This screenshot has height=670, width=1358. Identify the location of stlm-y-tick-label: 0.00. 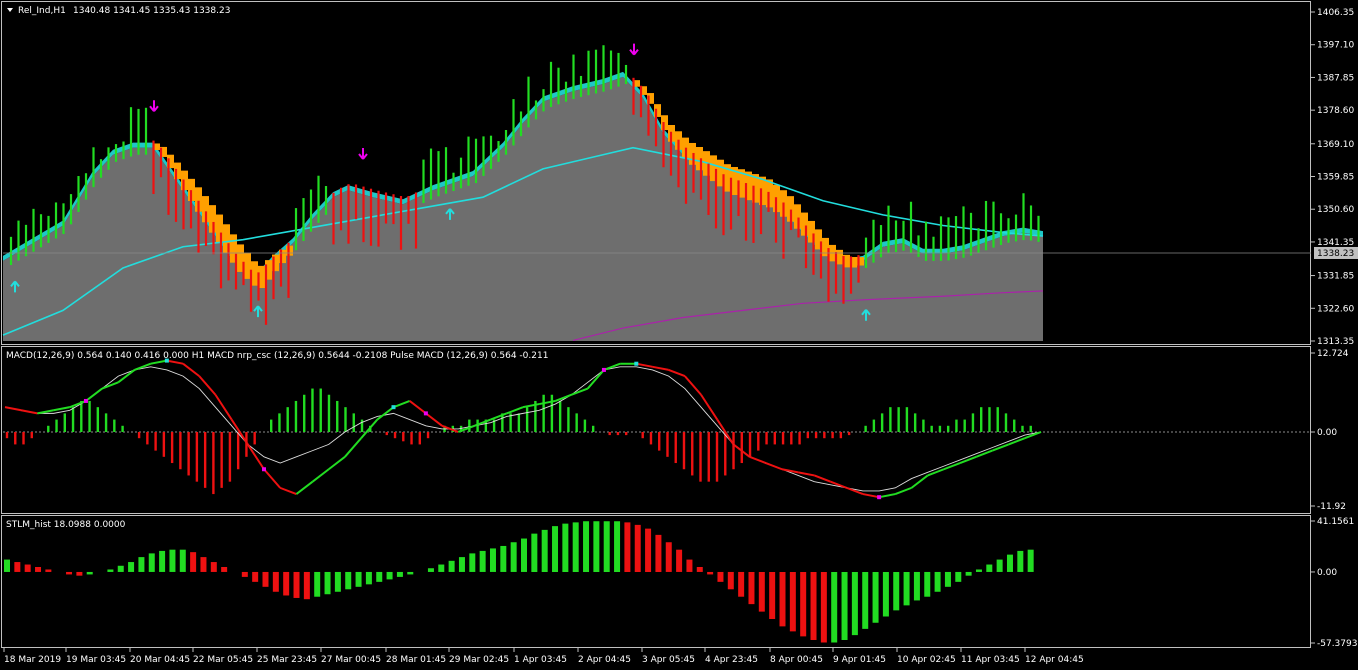
(1327, 573).